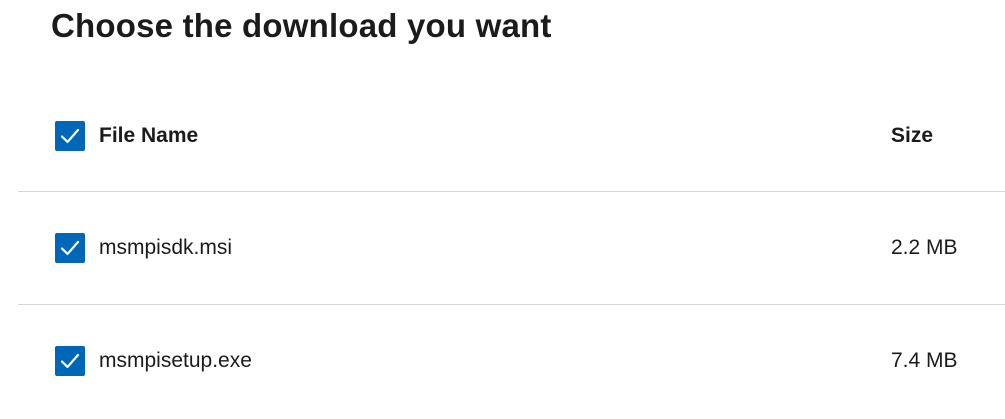 The width and height of the screenshot is (1005, 419). What do you see at coordinates (149, 135) in the screenshot?
I see `column-header-file-name: File Name` at bounding box center [149, 135].